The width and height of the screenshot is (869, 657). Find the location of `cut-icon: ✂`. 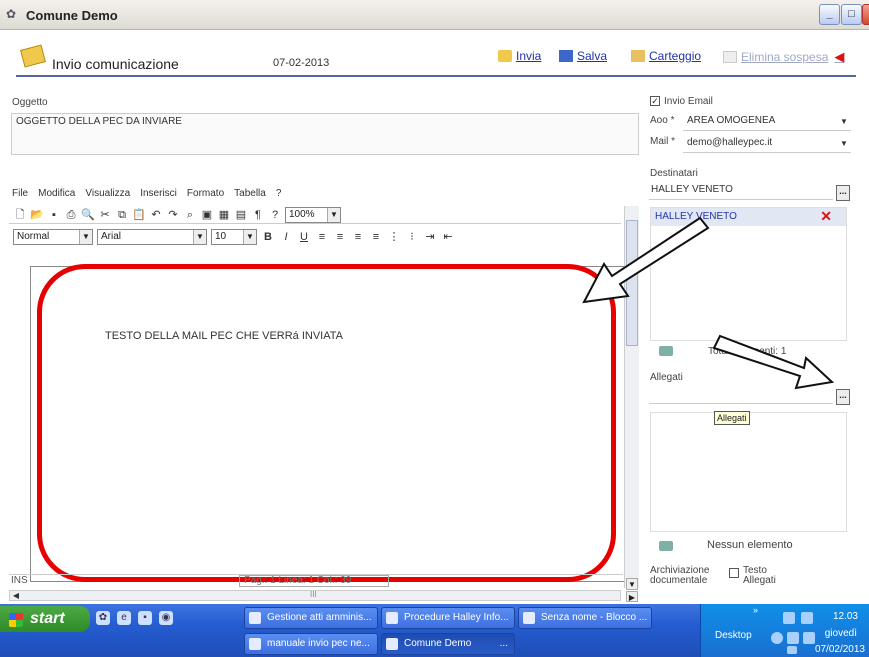

cut-icon: ✂ is located at coordinates (105, 215).